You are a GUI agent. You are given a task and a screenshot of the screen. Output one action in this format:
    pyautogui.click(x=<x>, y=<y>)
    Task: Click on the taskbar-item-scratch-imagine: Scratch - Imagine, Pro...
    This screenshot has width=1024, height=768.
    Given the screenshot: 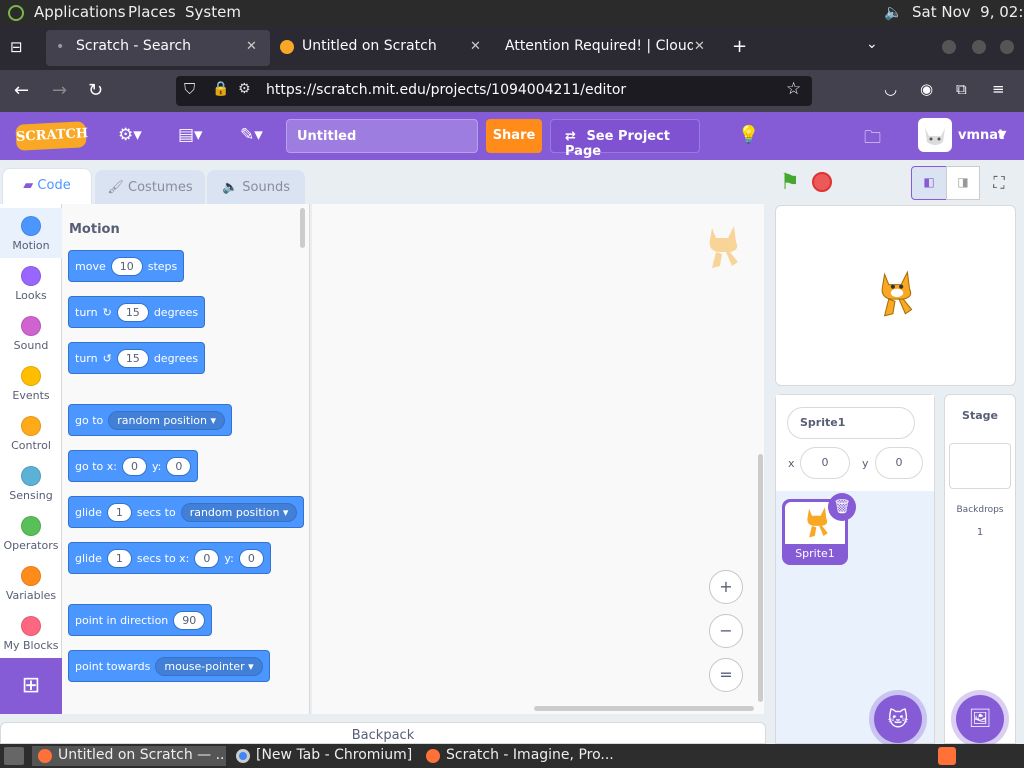 What is the action you would take?
    pyautogui.click(x=518, y=756)
    